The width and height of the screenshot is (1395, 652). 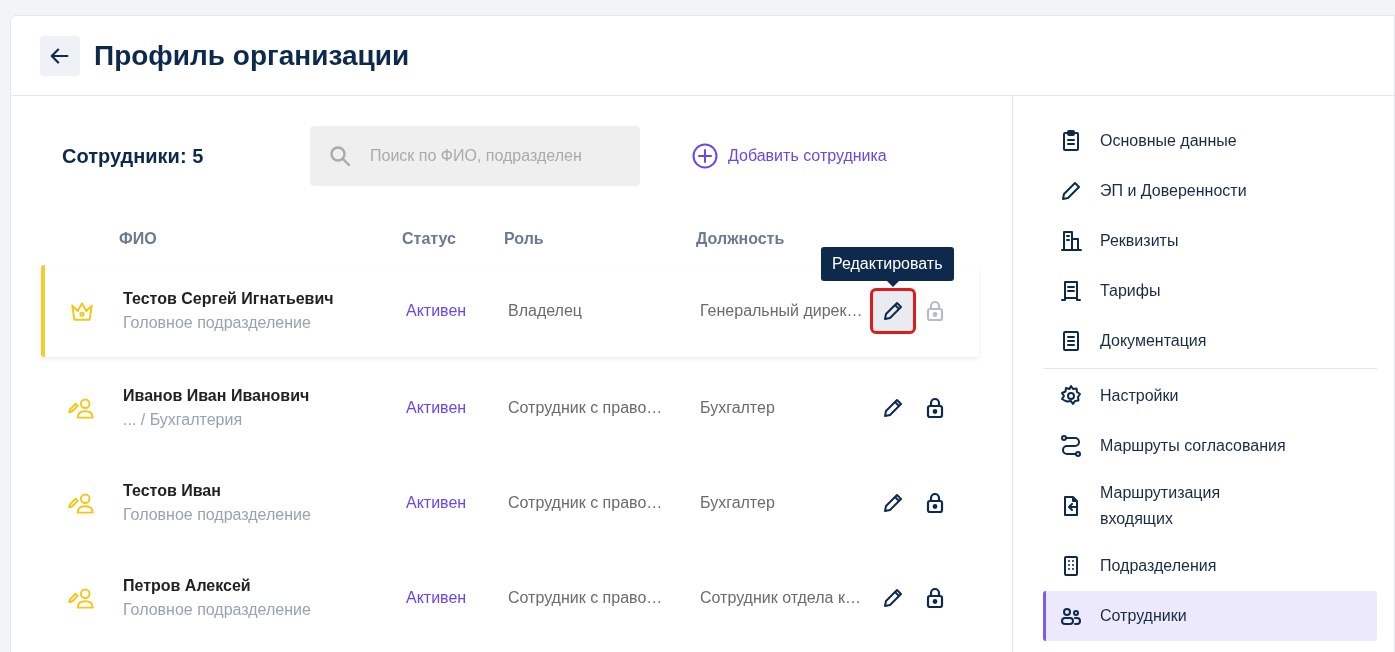 What do you see at coordinates (1210, 616) in the screenshot?
I see `sidebar-item: Сотрудники` at bounding box center [1210, 616].